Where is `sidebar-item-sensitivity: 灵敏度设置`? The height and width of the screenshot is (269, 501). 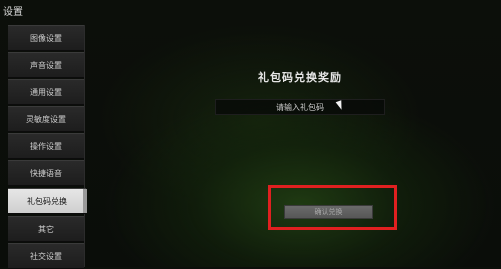 sidebar-item-sensitivity: 灵敏度设置 is located at coordinates (46, 119).